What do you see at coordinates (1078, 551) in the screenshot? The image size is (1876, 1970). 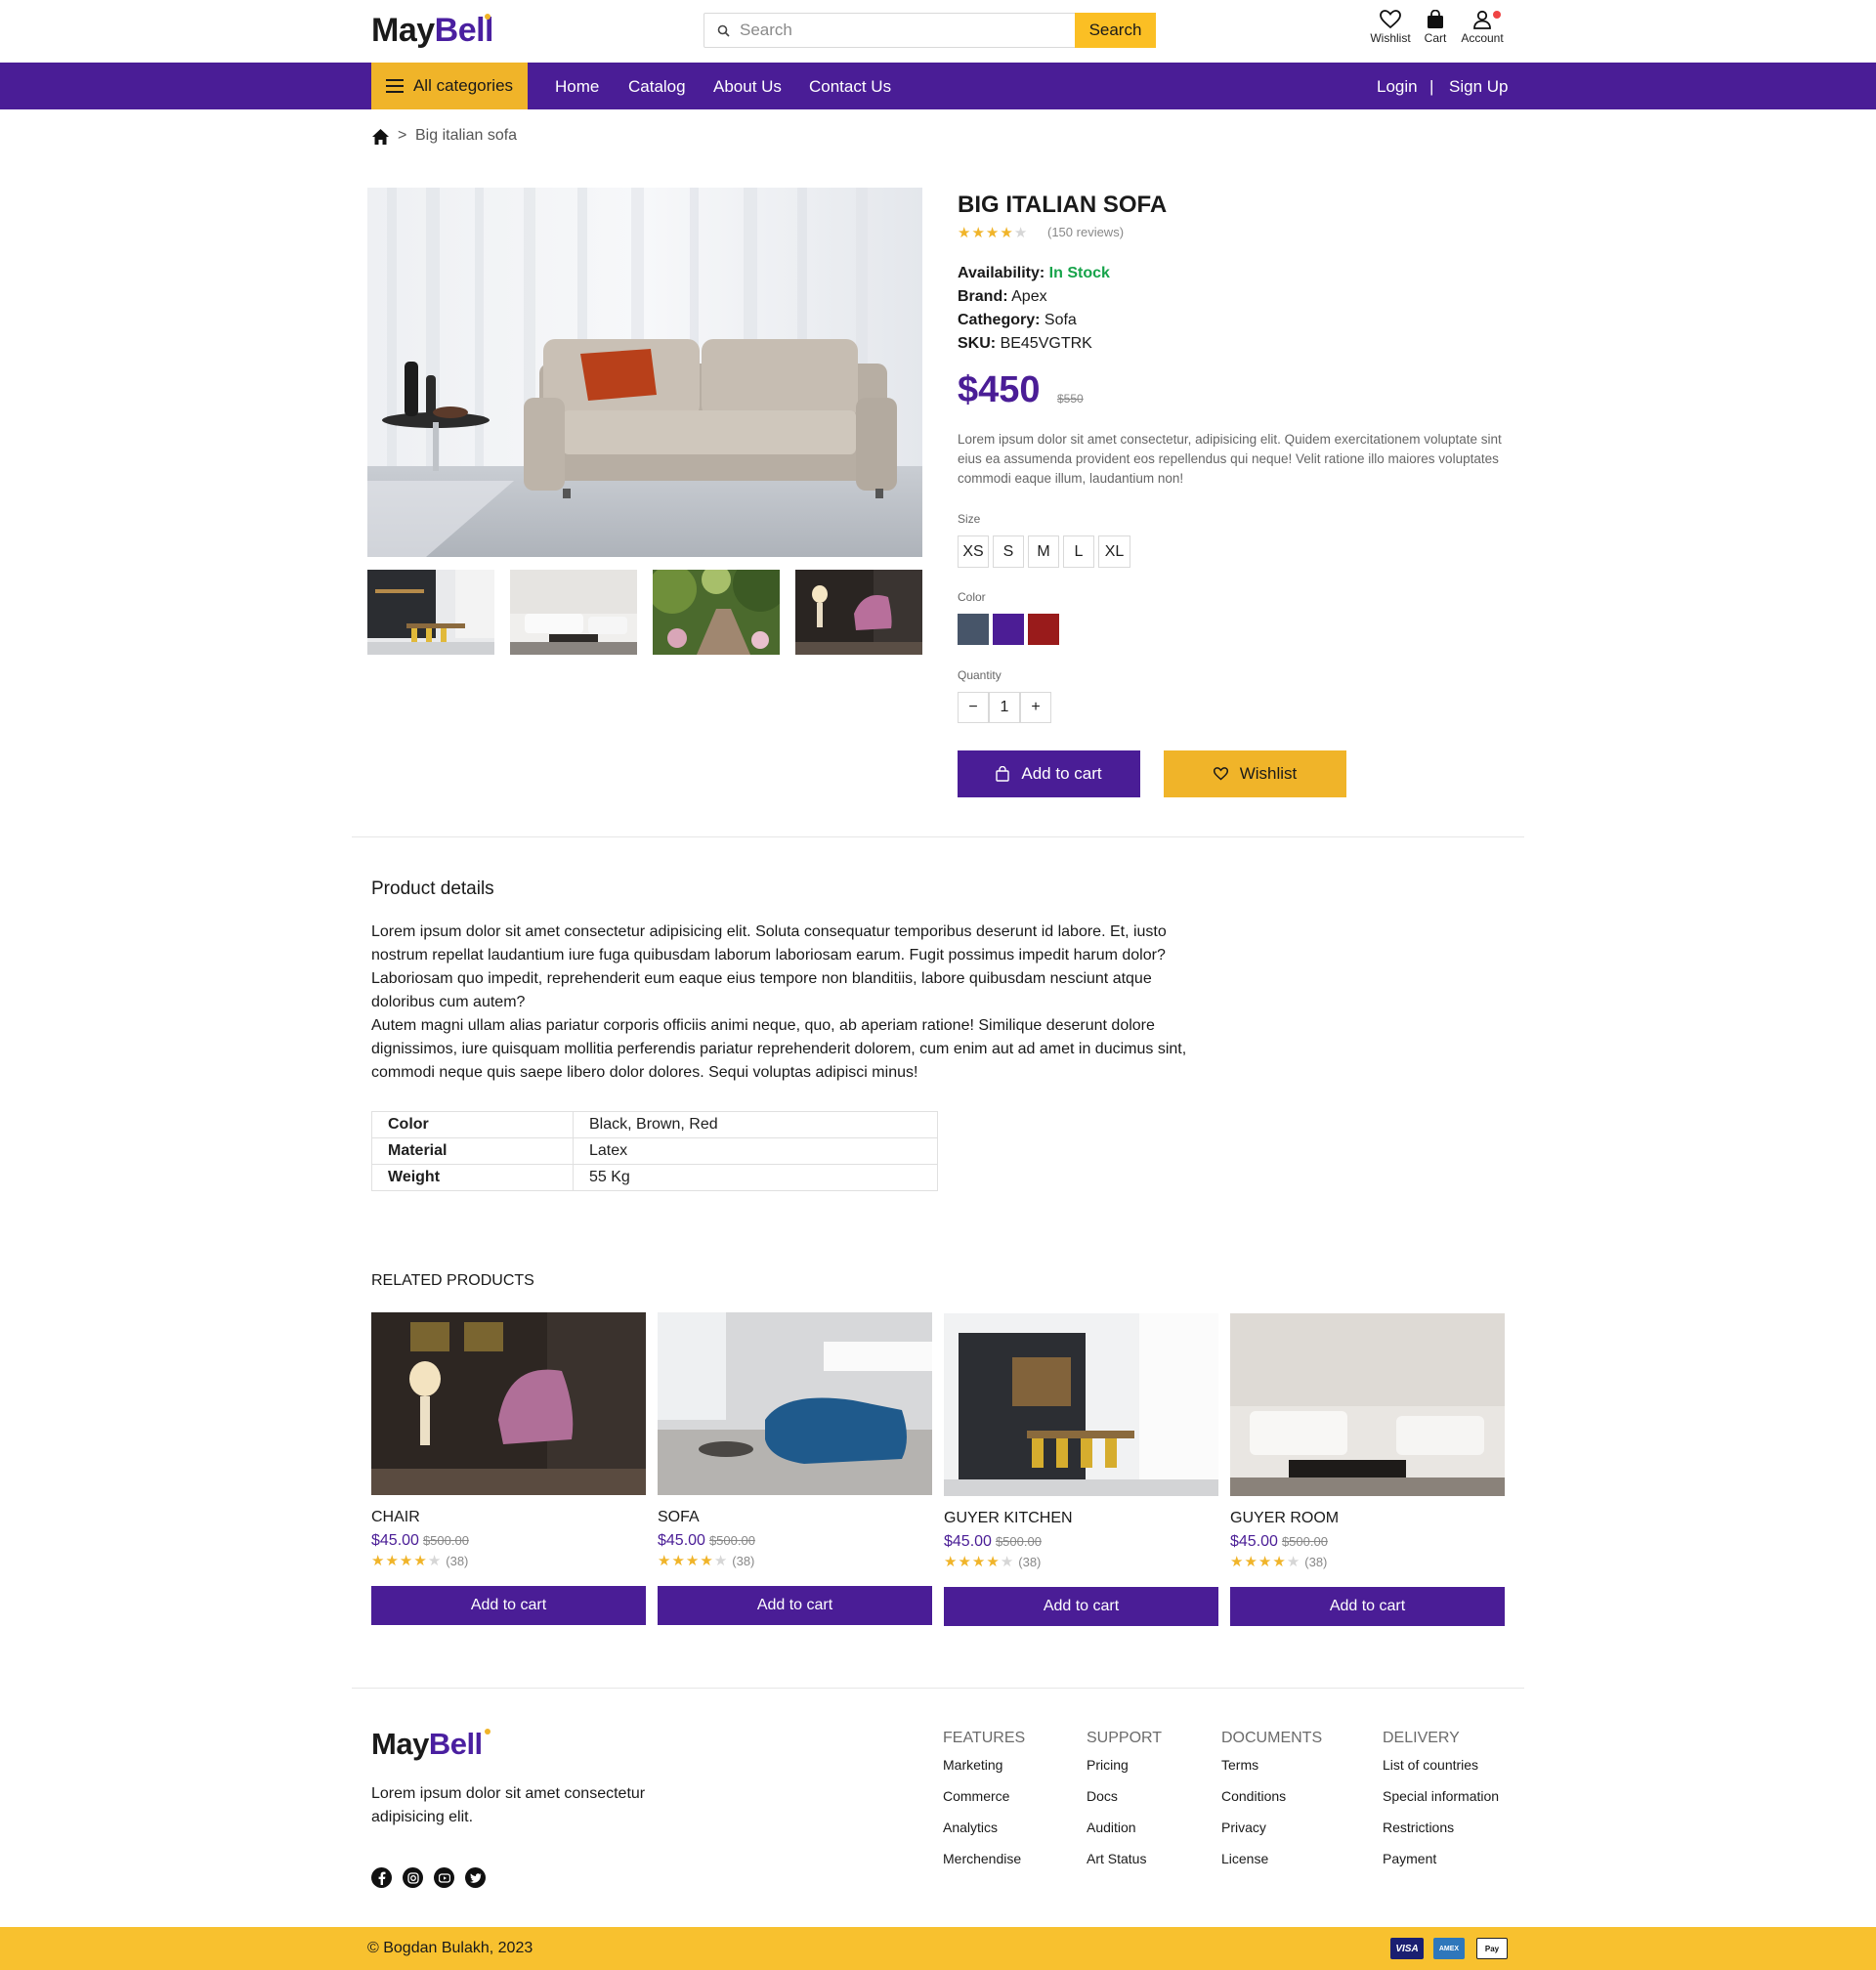 I see `size-option-l: L` at bounding box center [1078, 551].